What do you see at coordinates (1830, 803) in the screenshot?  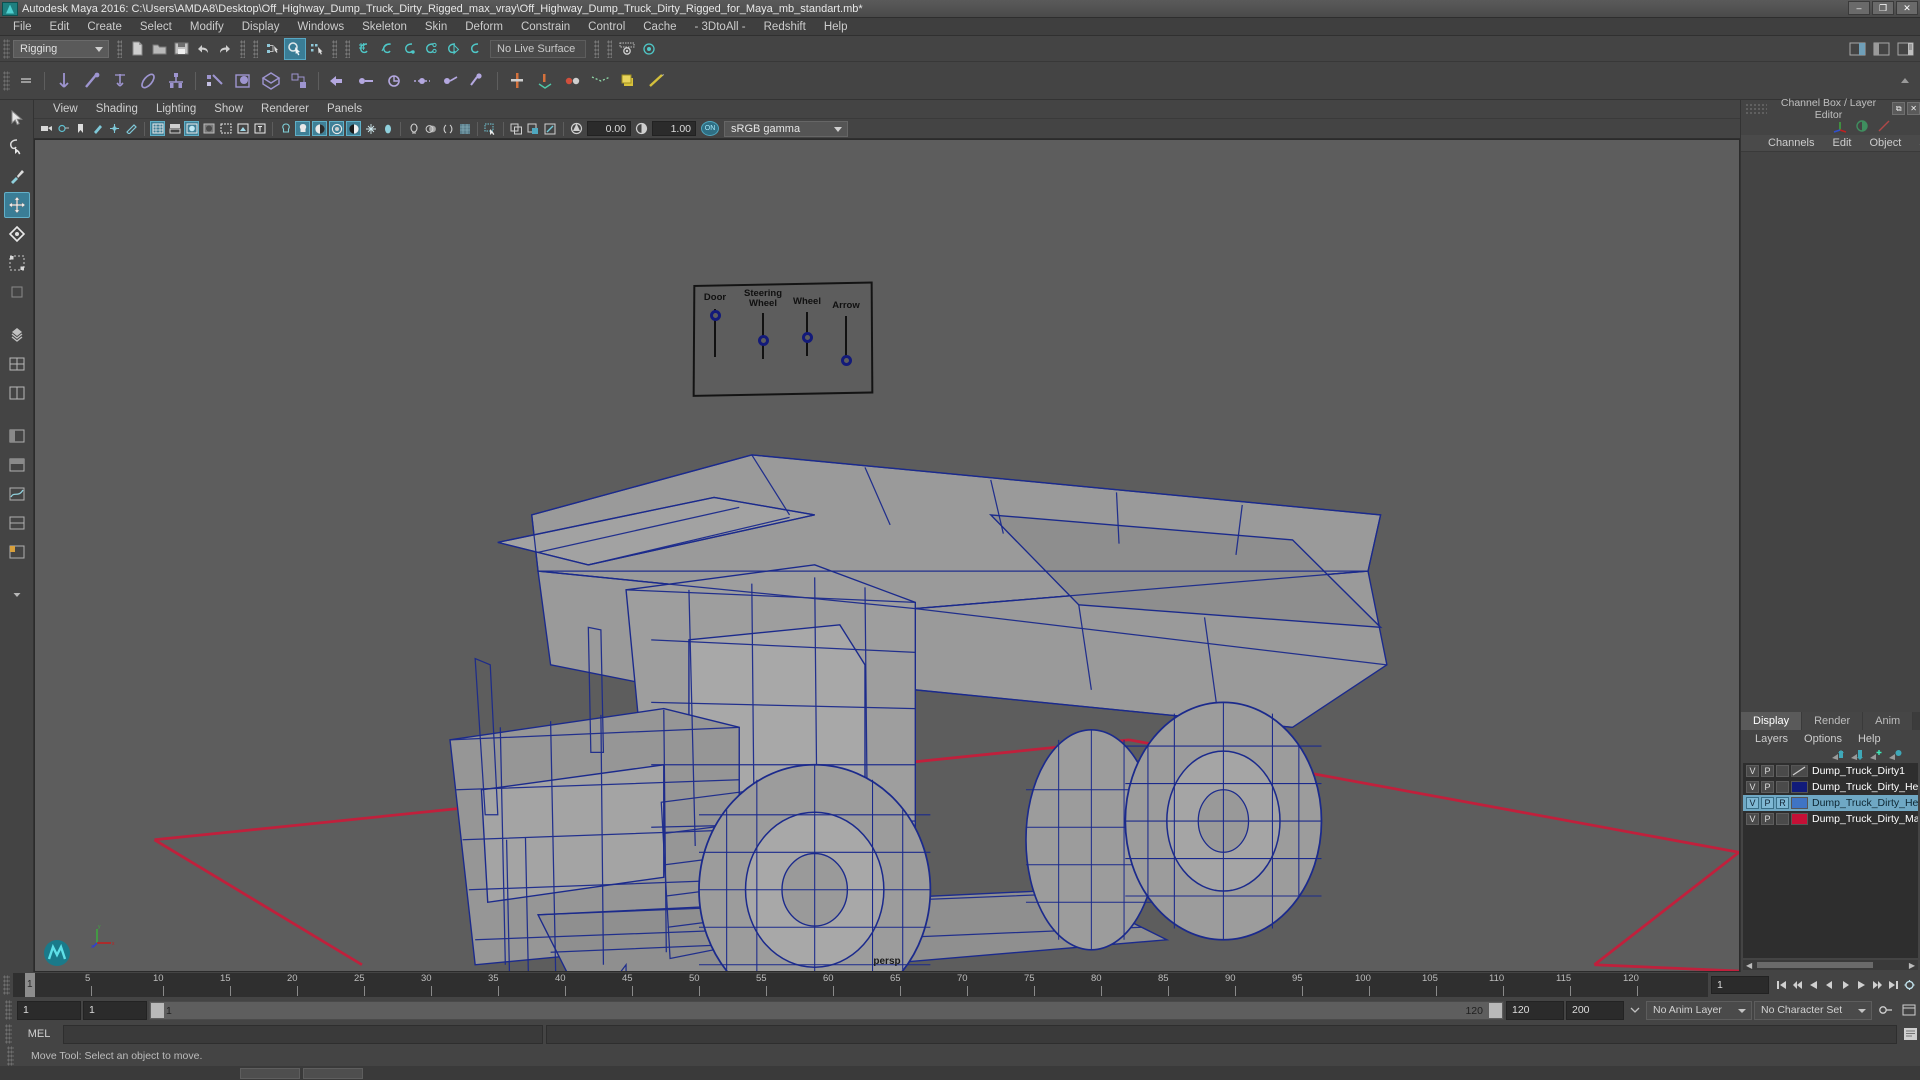 I see `layer-row-2: V P R Dump_Truck_Dirty_Hel` at bounding box center [1830, 803].